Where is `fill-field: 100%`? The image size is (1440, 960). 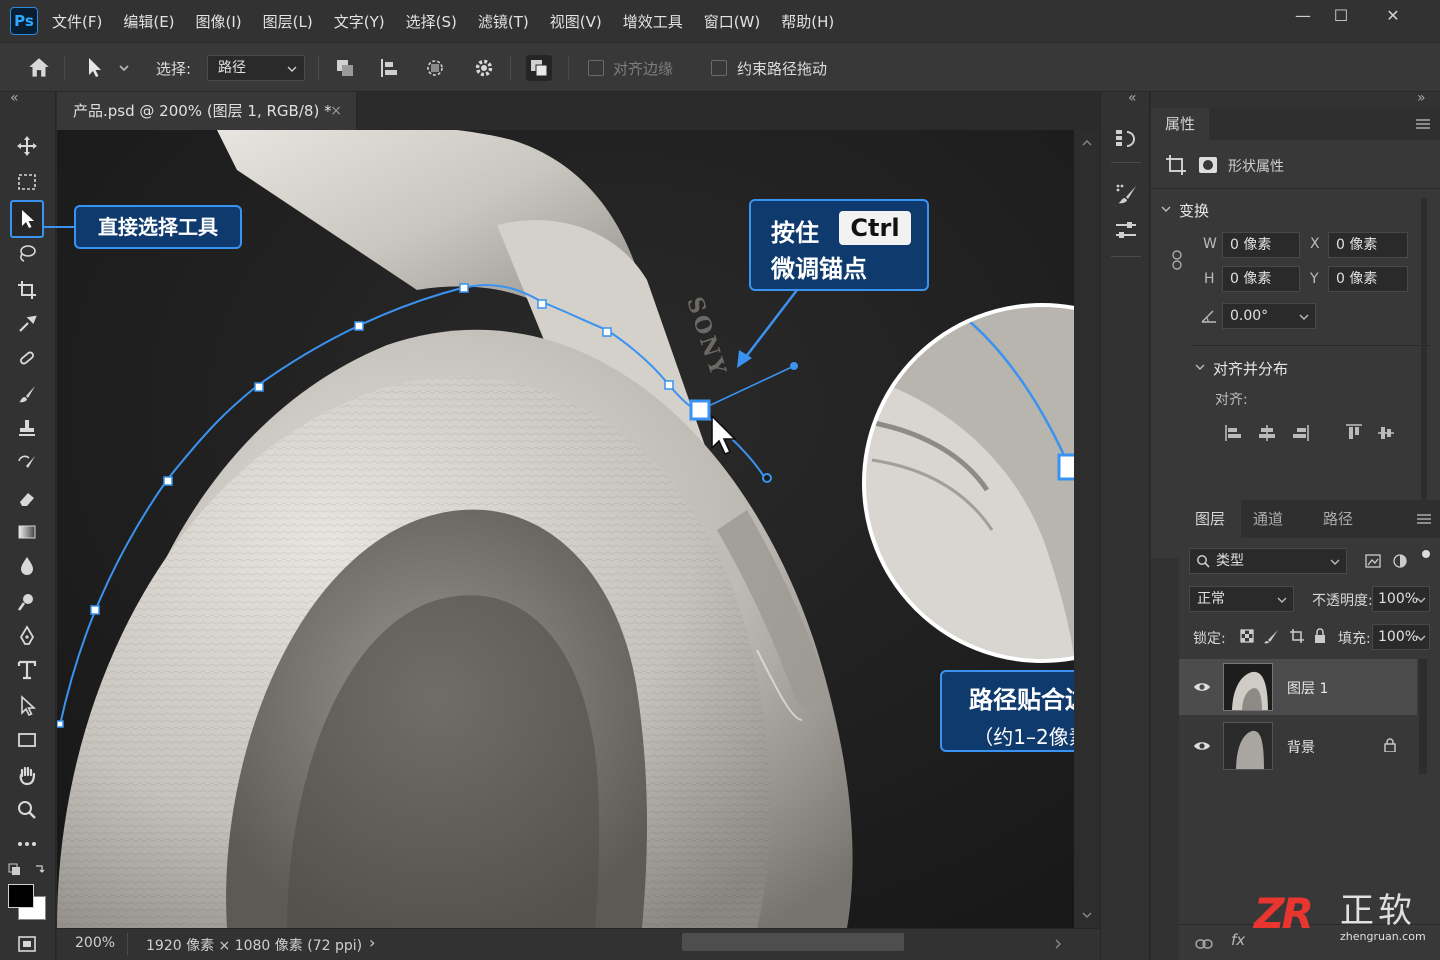 fill-field: 100% is located at coordinates (1401, 637).